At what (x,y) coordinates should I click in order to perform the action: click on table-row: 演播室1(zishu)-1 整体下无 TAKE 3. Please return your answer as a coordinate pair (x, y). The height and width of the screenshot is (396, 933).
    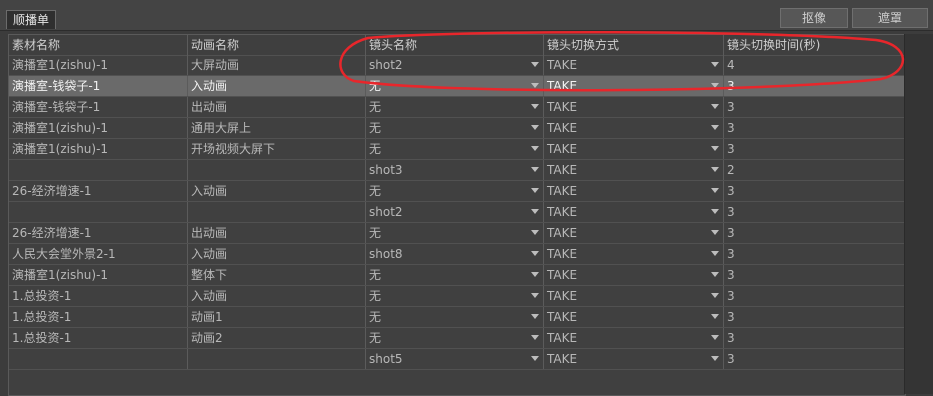
    Looking at the image, I should click on (457, 275).